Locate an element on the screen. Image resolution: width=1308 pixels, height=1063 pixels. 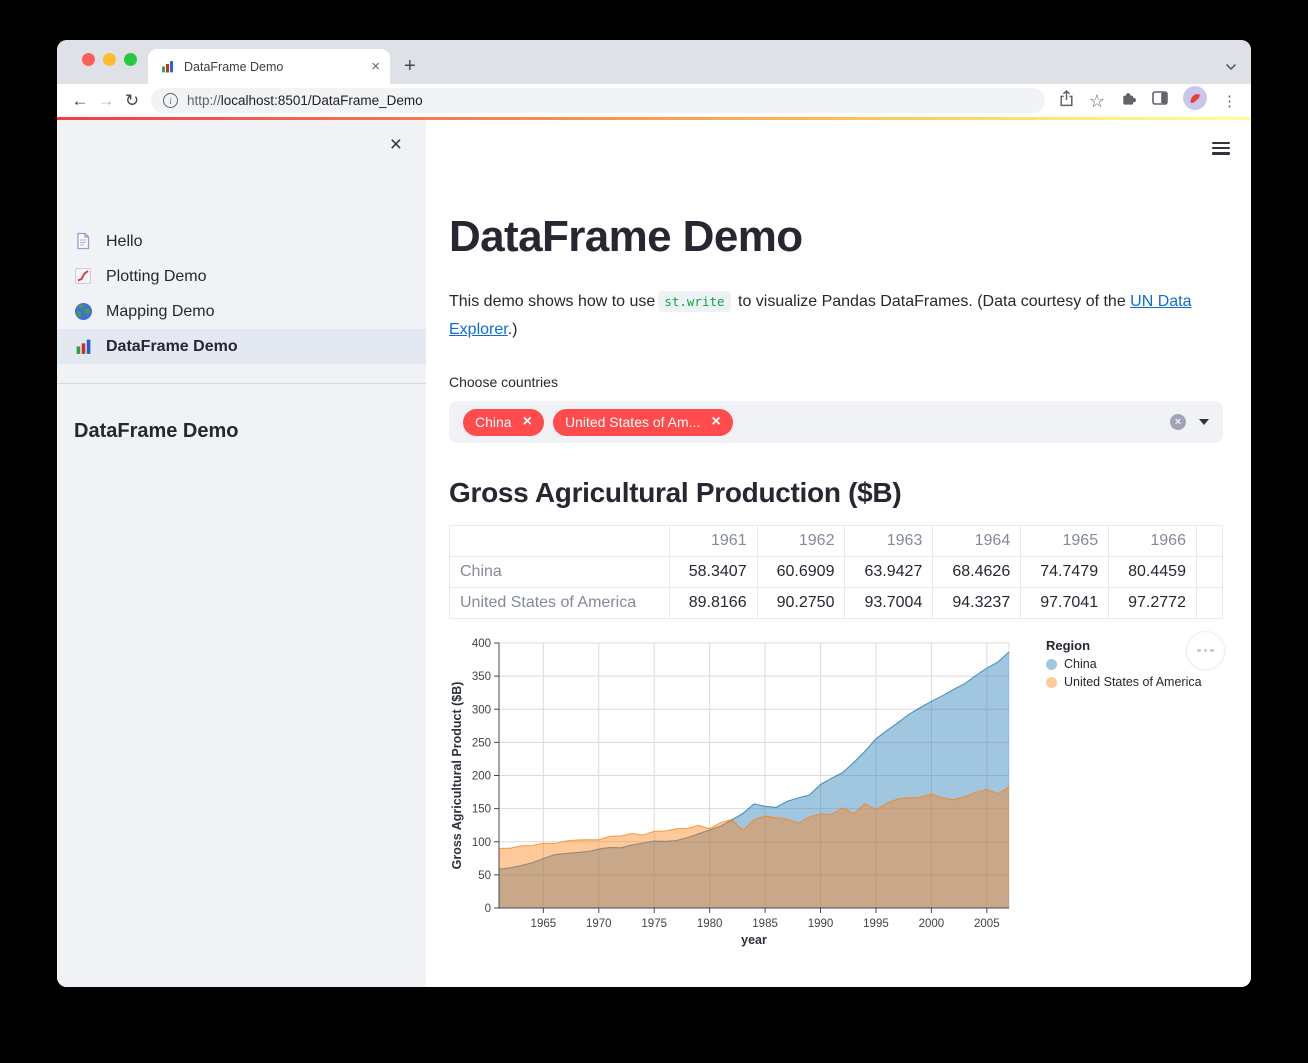
table-cell: 97.7041 is located at coordinates (1065, 603).